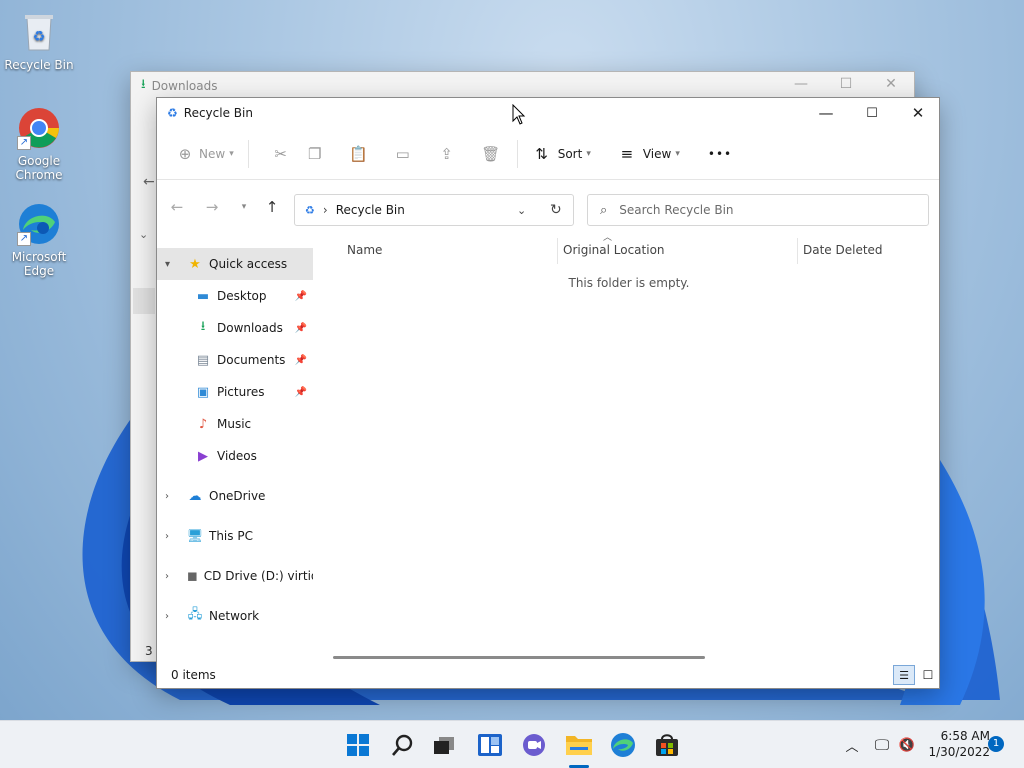  What do you see at coordinates (195, 614) in the screenshot?
I see `network-icon: 🖧` at bounding box center [195, 614].